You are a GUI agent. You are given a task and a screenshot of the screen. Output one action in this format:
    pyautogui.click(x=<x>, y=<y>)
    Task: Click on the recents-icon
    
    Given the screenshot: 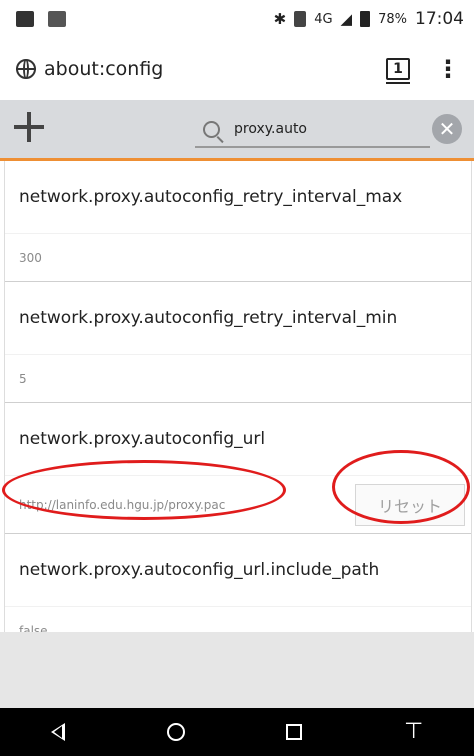 What is the action you would take?
    pyautogui.click(x=294, y=732)
    